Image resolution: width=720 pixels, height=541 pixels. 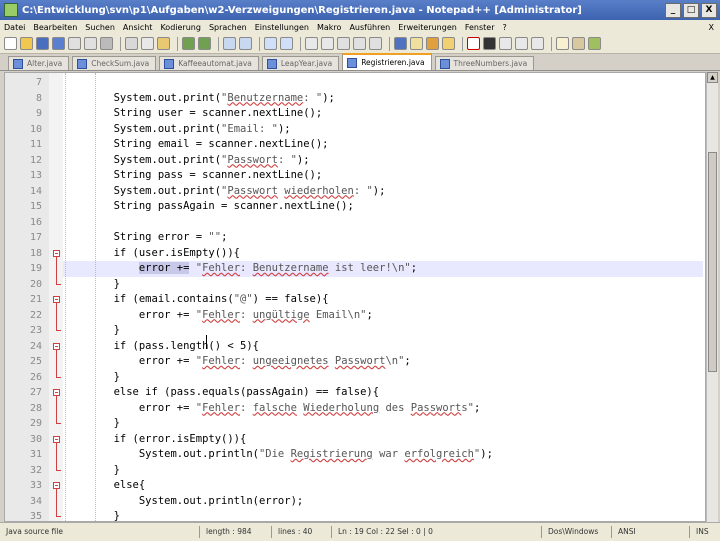 What do you see at coordinates (711, 27) in the screenshot?
I see `close-document-button: X` at bounding box center [711, 27].